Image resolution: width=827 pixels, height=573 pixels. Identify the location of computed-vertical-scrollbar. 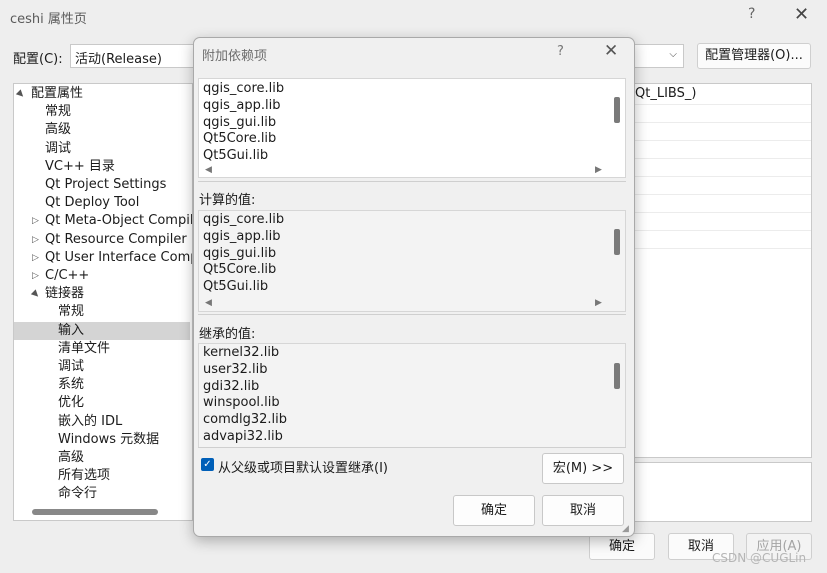
(617, 242).